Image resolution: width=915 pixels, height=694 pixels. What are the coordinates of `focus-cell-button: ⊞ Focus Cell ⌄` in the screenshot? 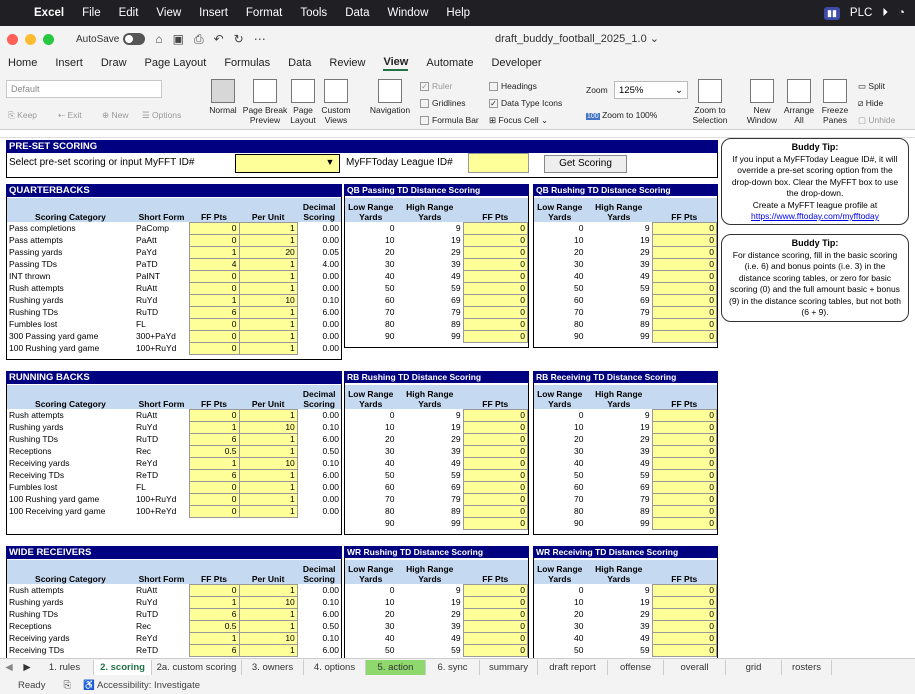 It's located at (518, 120).